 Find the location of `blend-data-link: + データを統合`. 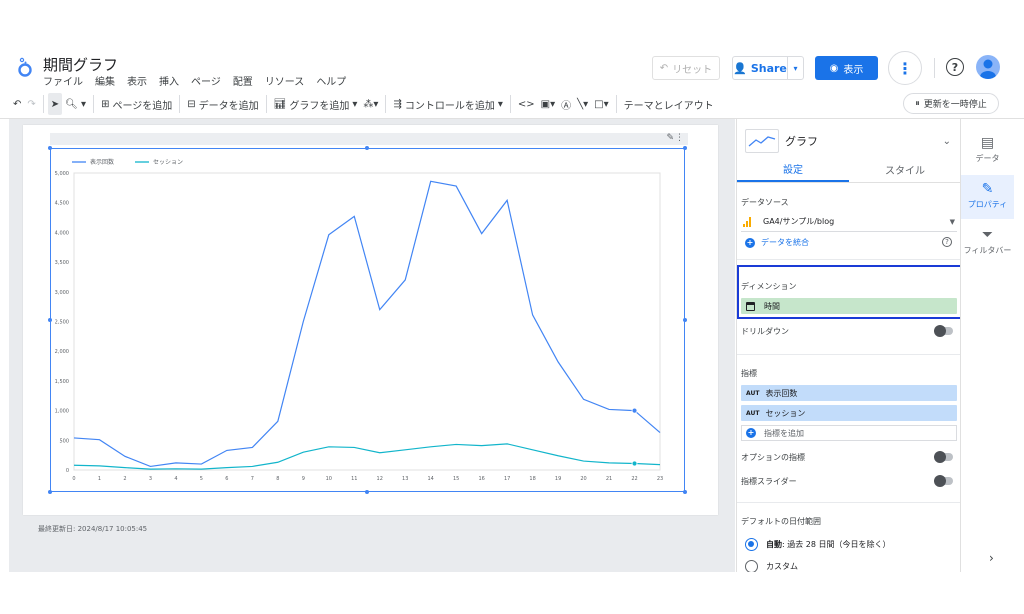

blend-data-link: + データを統合 is located at coordinates (777, 242).